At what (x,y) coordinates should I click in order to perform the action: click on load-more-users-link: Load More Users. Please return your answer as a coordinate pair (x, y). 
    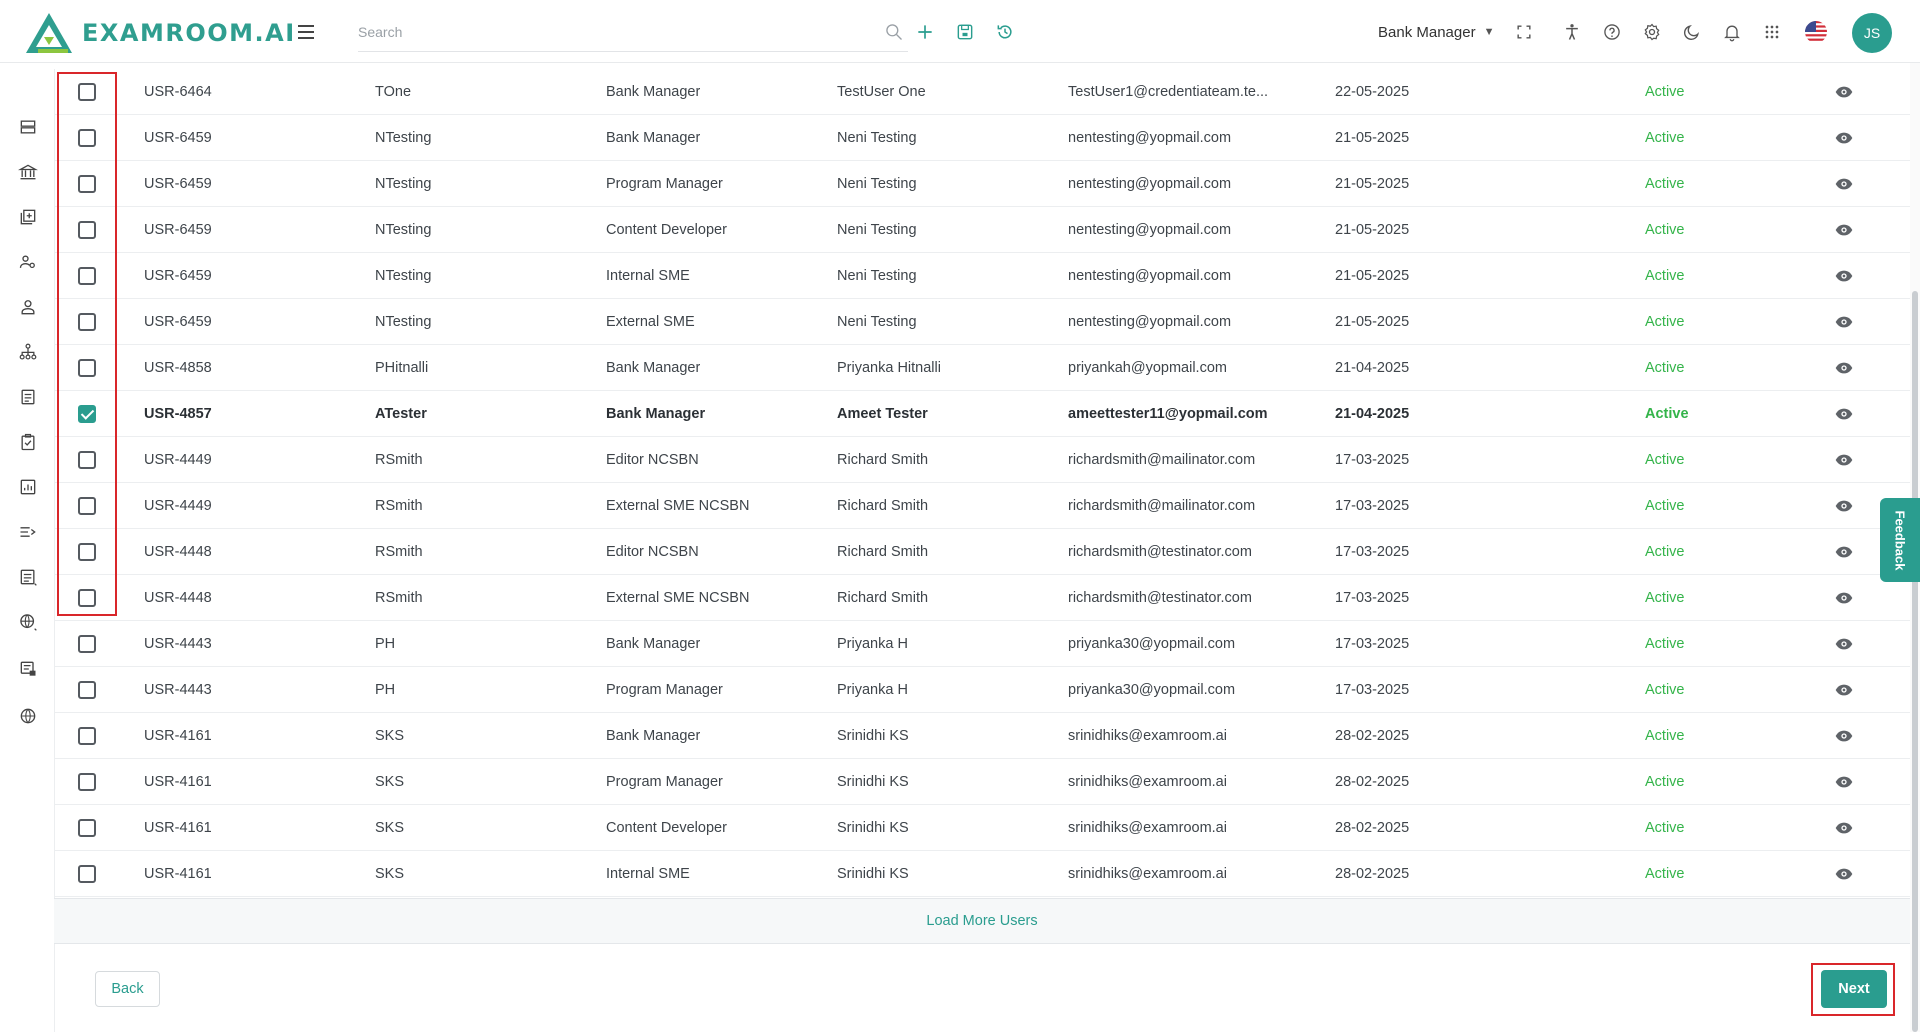
    Looking at the image, I should click on (981, 921).